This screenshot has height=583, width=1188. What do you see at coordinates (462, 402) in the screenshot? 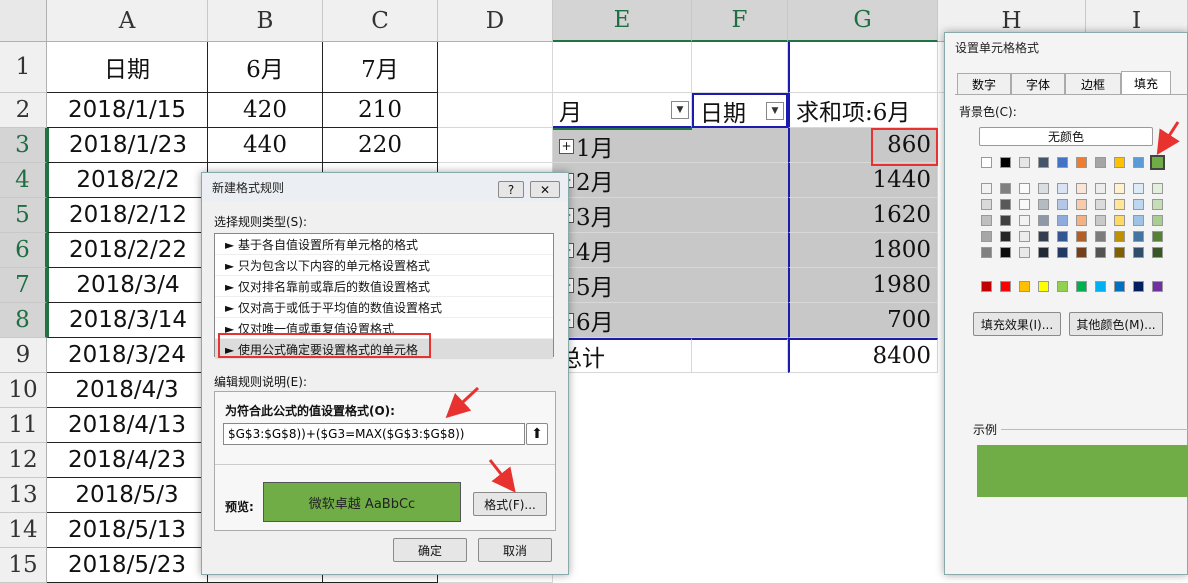
I see `arrow-to-formula` at bounding box center [462, 402].